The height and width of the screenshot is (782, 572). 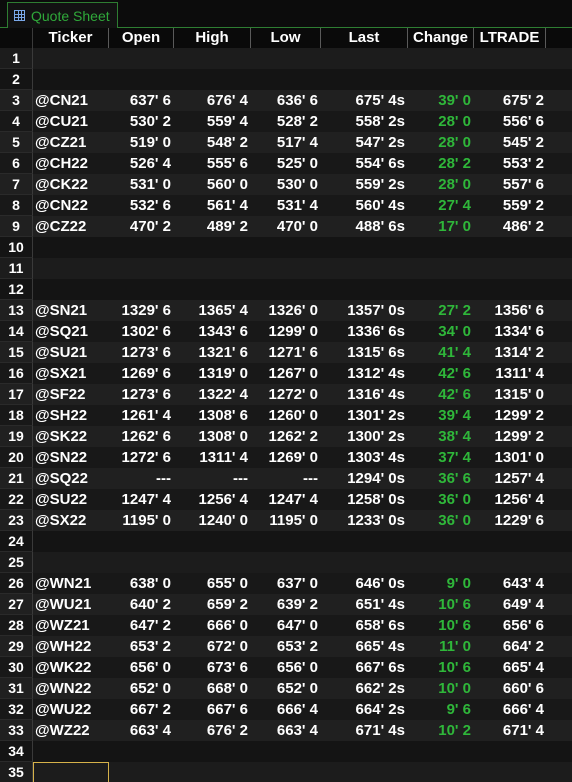 What do you see at coordinates (286, 457) in the screenshot?
I see `cell-low: 1269' 0` at bounding box center [286, 457].